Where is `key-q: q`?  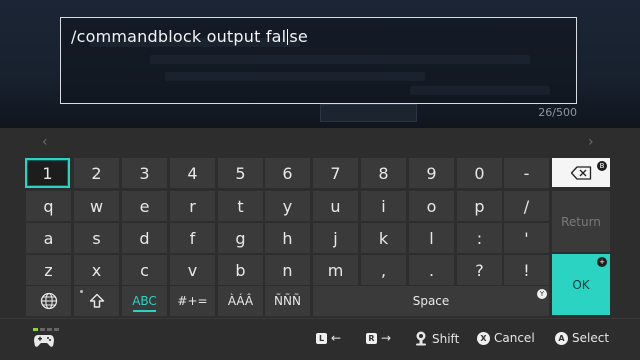
key-q: q is located at coordinates (48, 206).